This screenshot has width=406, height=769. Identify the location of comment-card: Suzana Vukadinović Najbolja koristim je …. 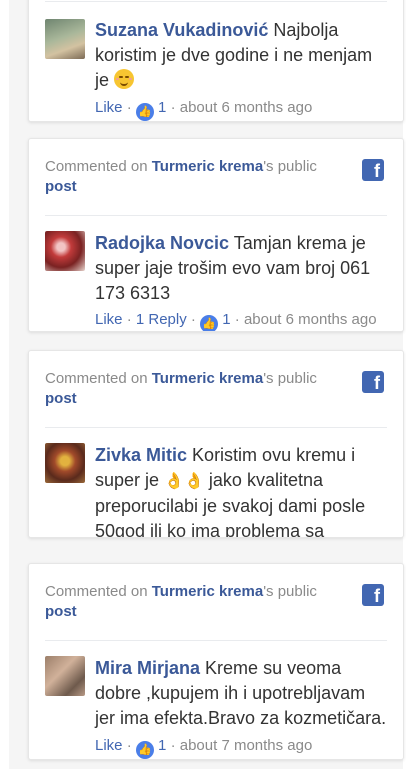
(216, 61).